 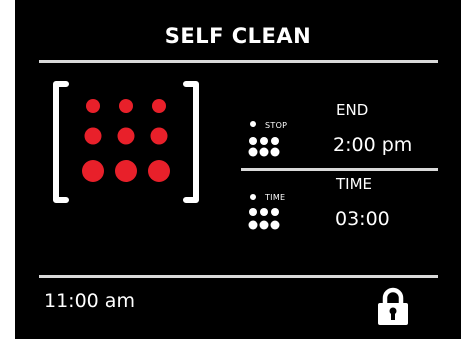 What do you see at coordinates (362, 219) in the screenshot?
I see `duration-value: 03:00` at bounding box center [362, 219].